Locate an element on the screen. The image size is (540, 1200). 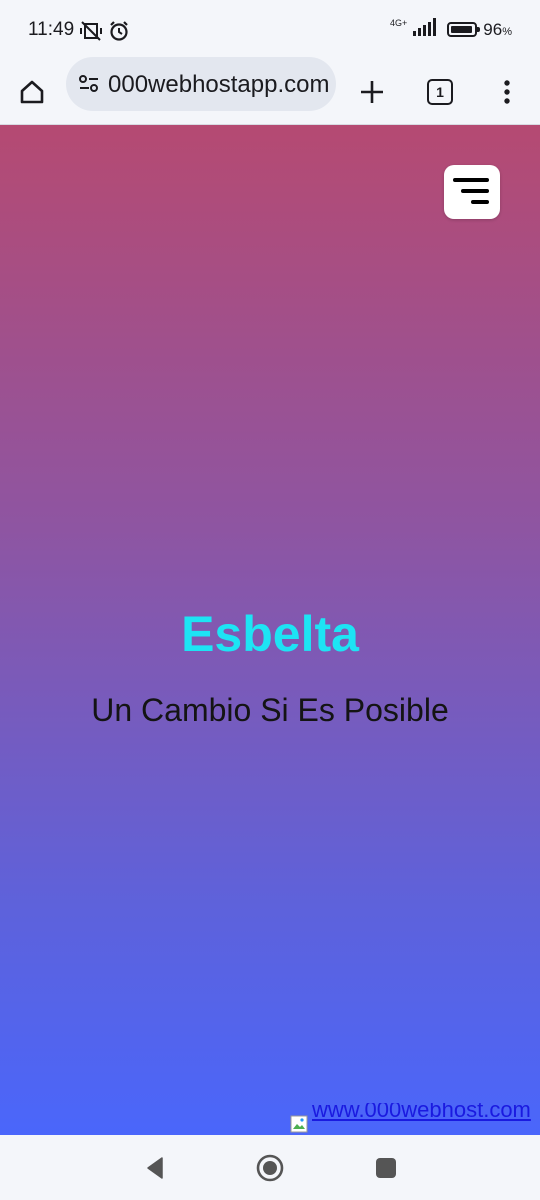
browser-toolbar: 000webhostapp.com 1 is located at coordinates (270, 91).